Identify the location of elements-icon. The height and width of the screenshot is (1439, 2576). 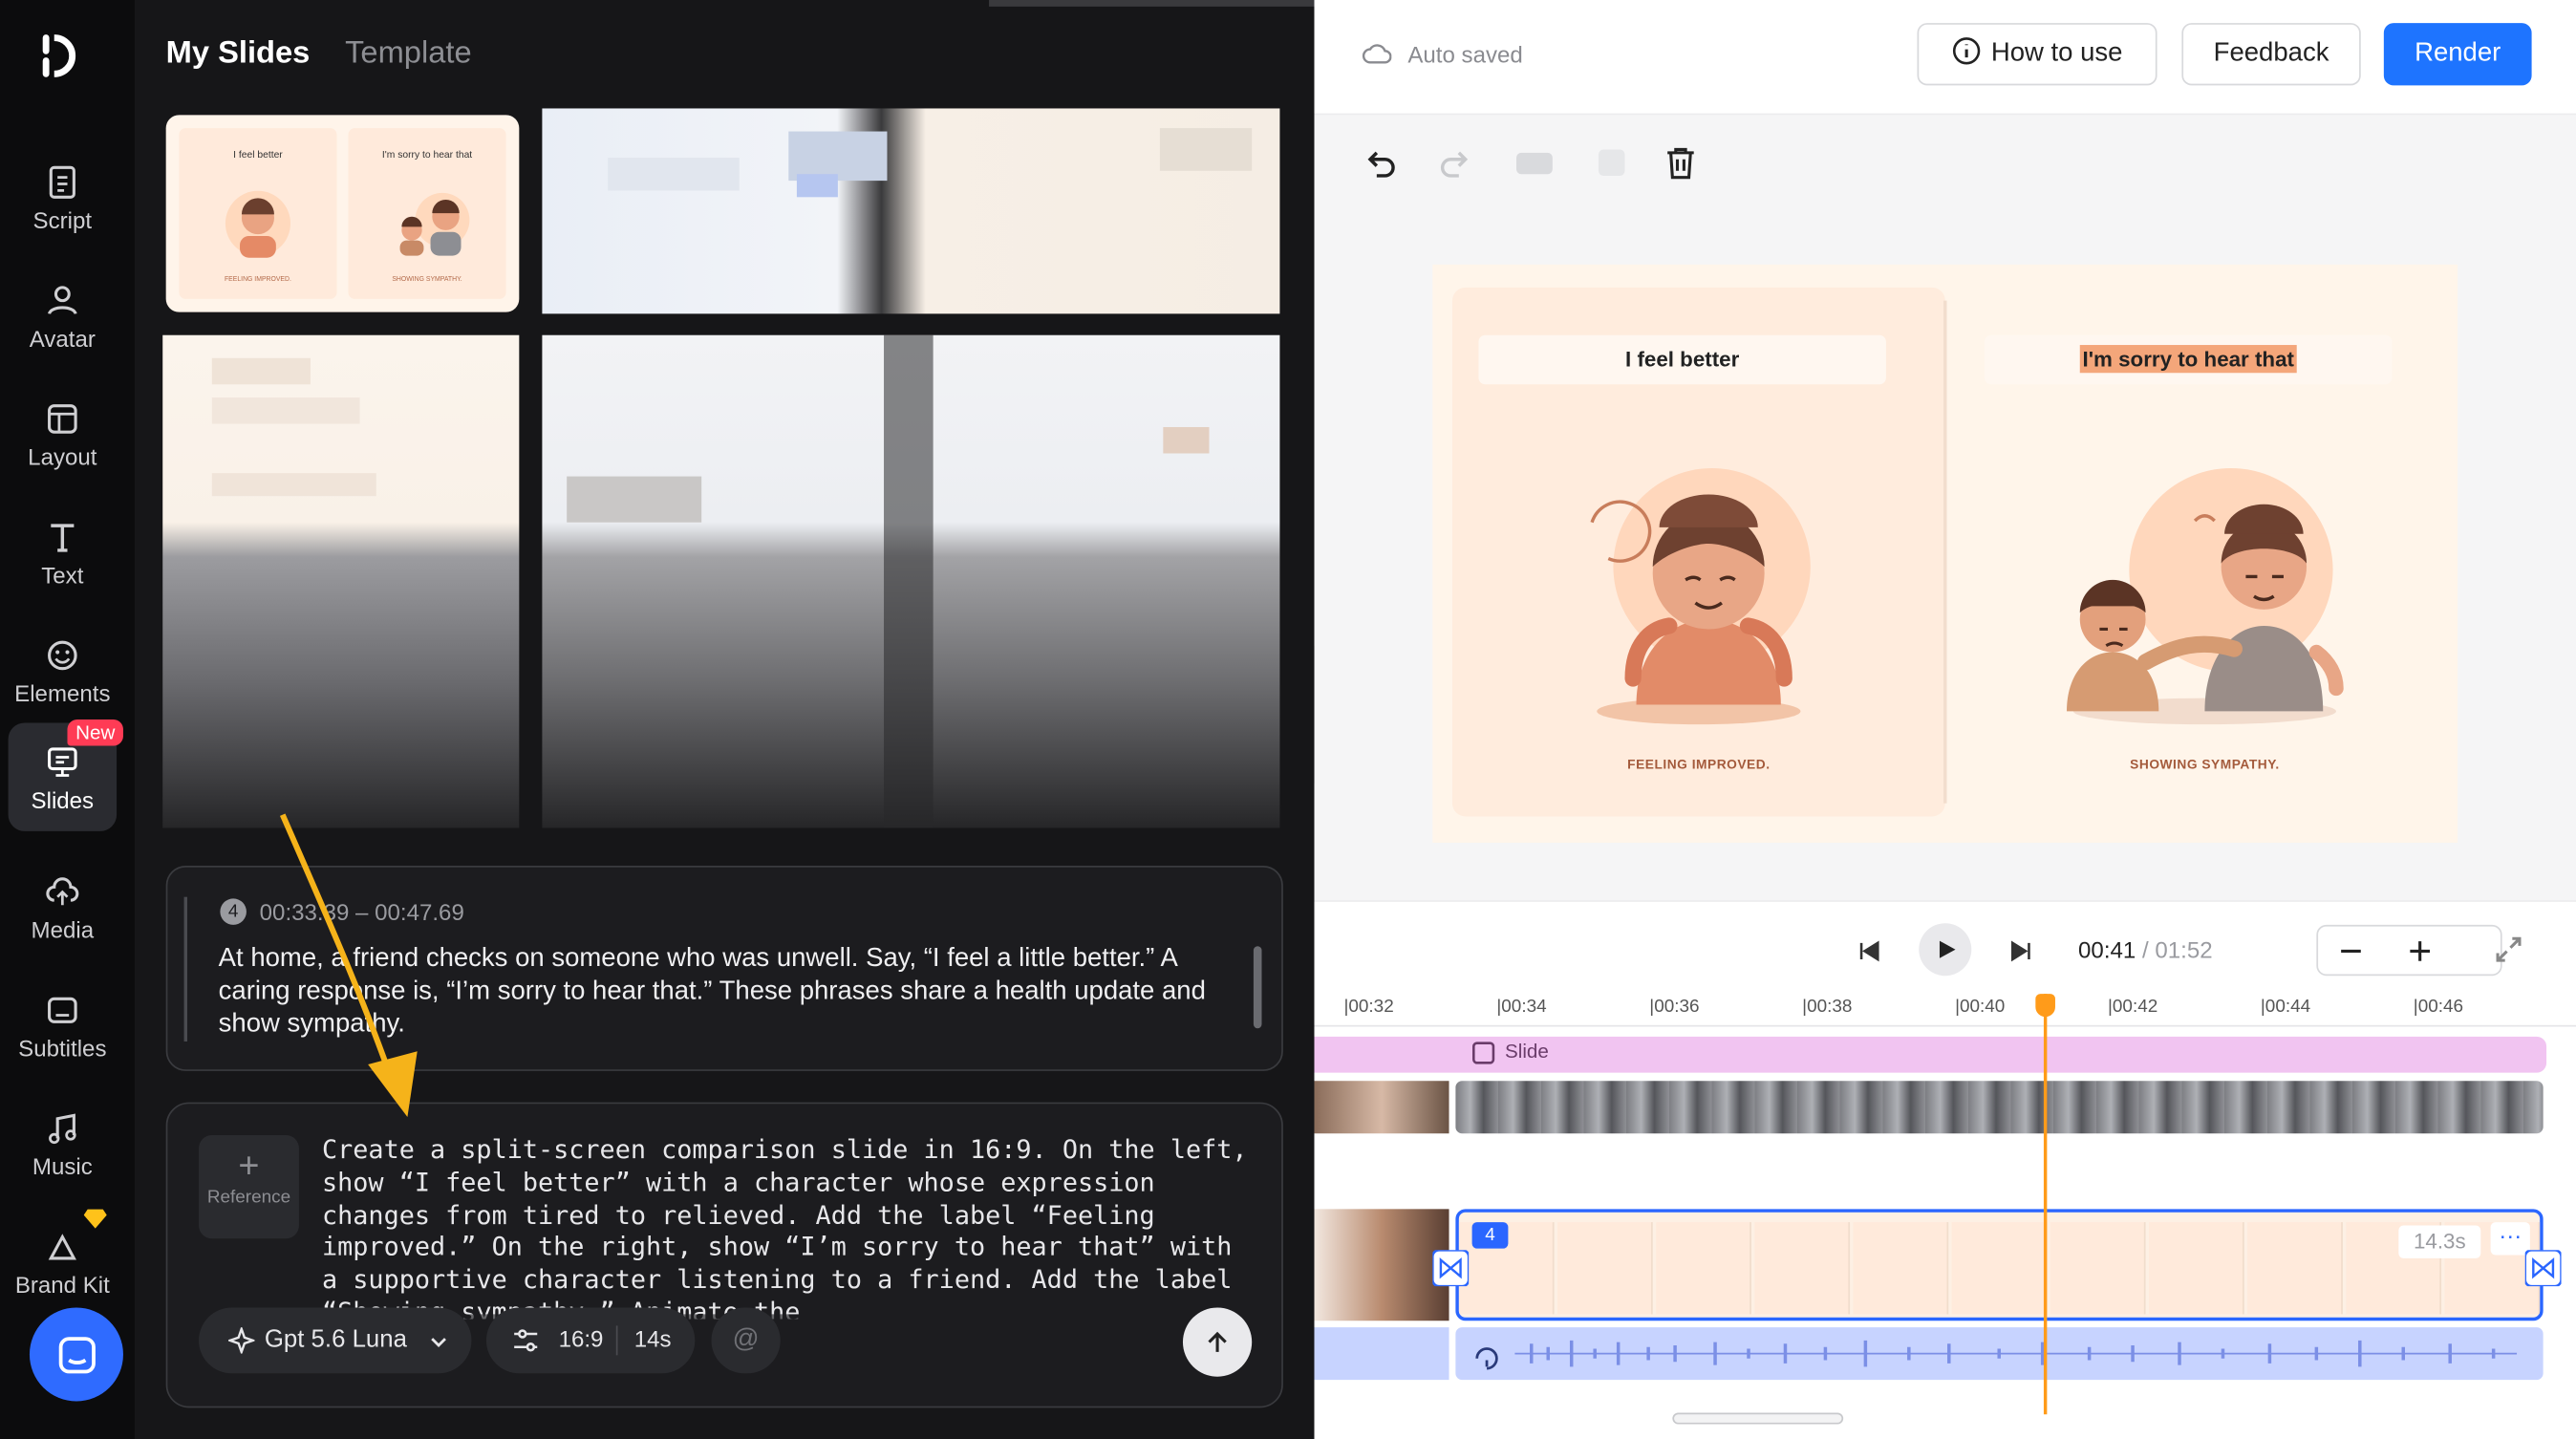
(62, 655).